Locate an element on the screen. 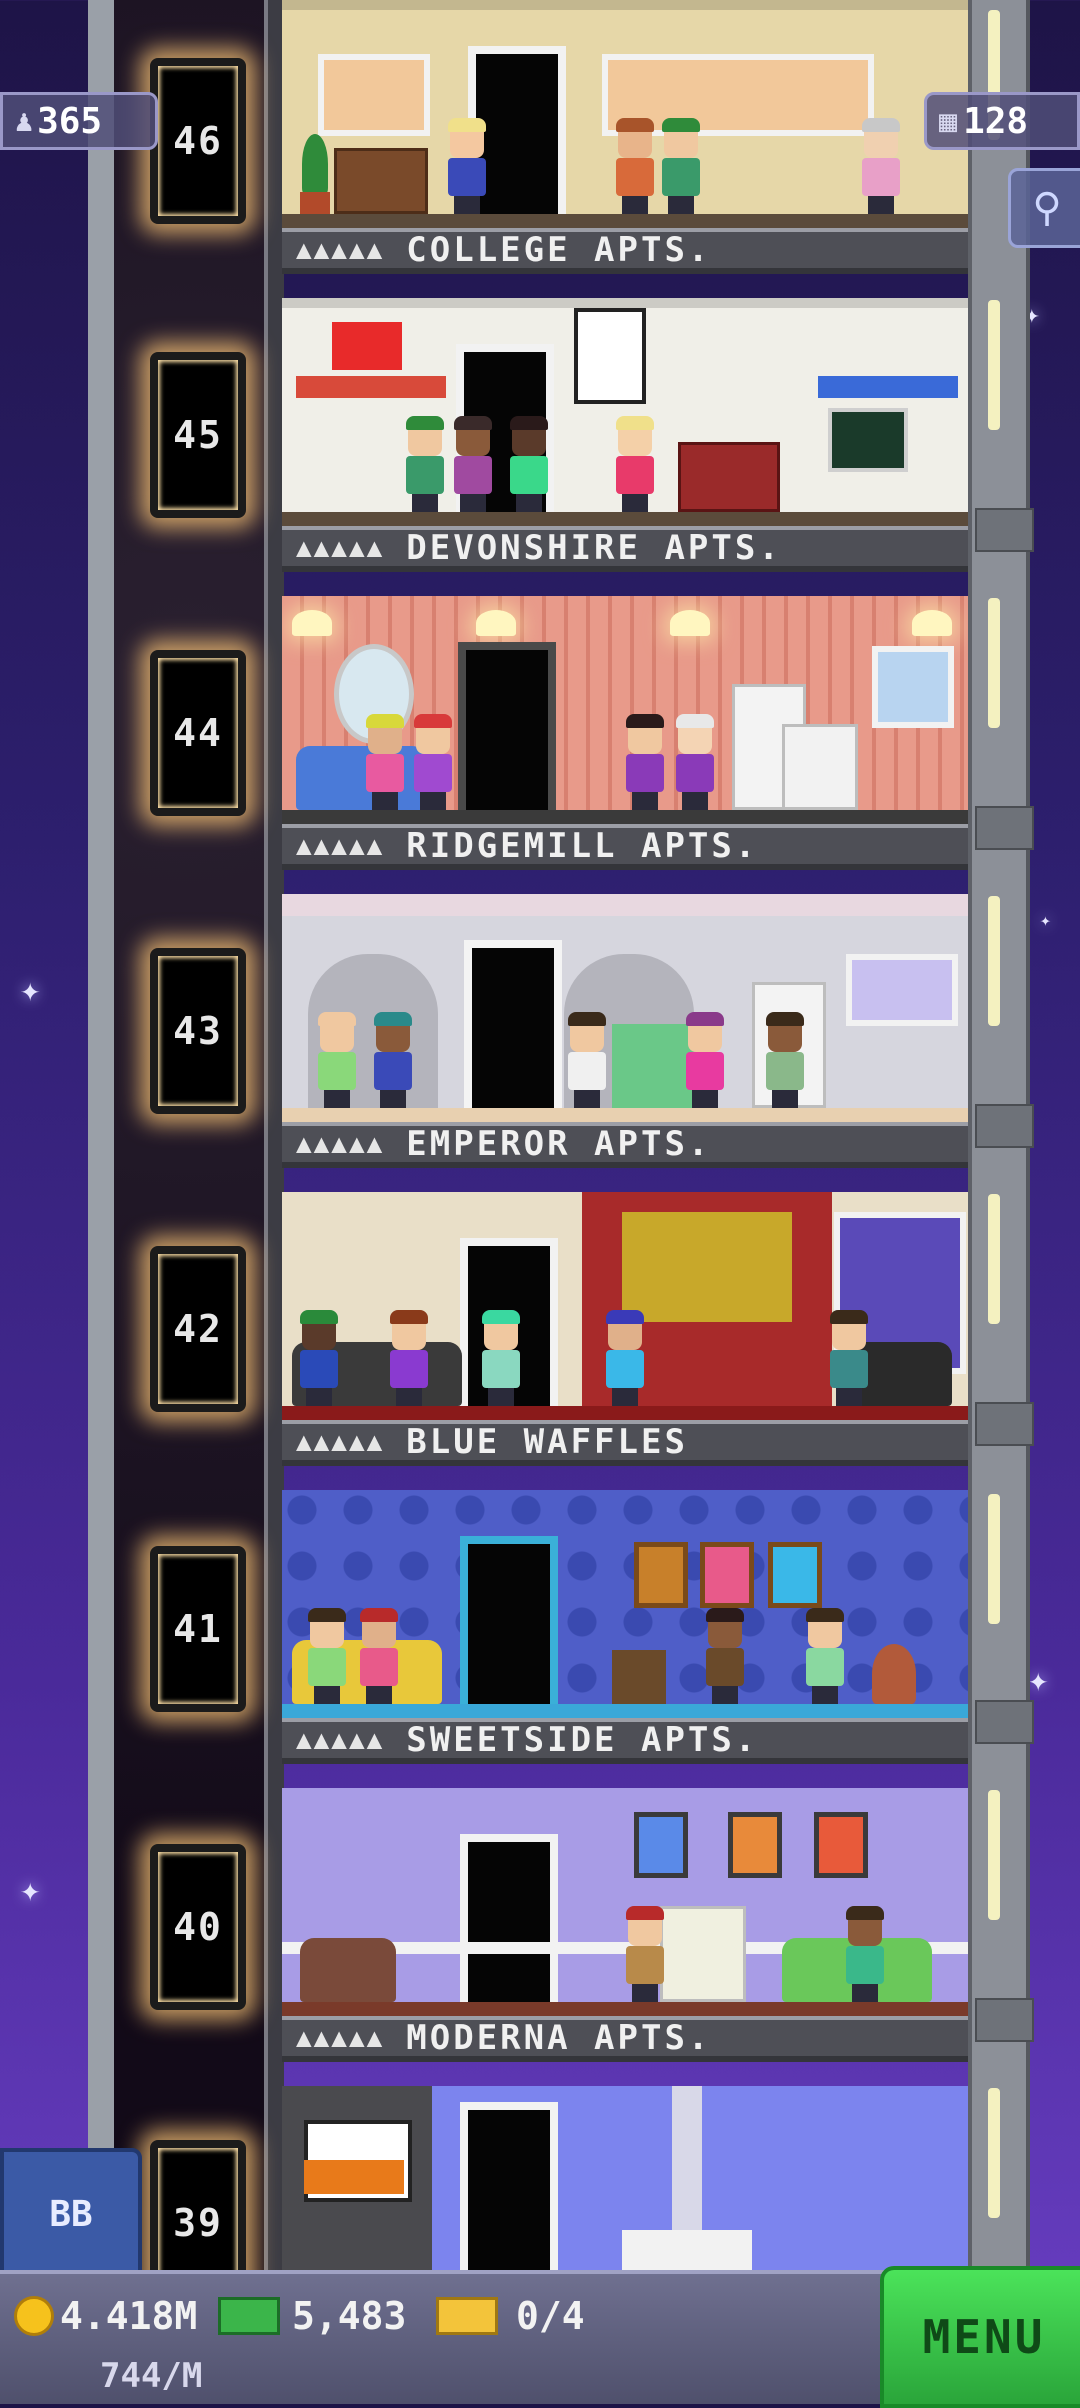 The width and height of the screenshot is (1080, 2408). cabinet is located at coordinates (381, 181).